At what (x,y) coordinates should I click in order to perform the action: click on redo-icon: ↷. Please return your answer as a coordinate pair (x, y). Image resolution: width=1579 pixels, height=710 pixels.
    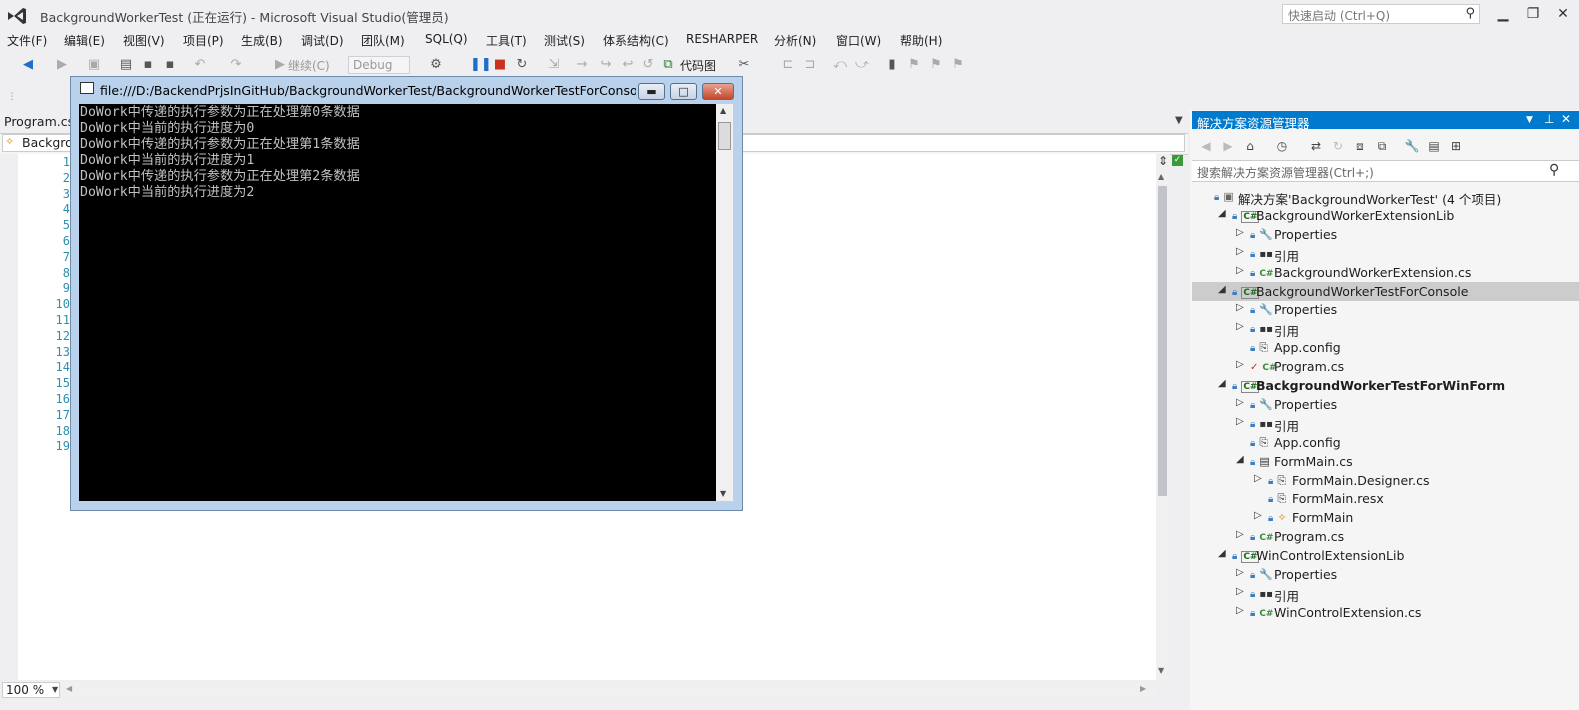
    Looking at the image, I should click on (236, 65).